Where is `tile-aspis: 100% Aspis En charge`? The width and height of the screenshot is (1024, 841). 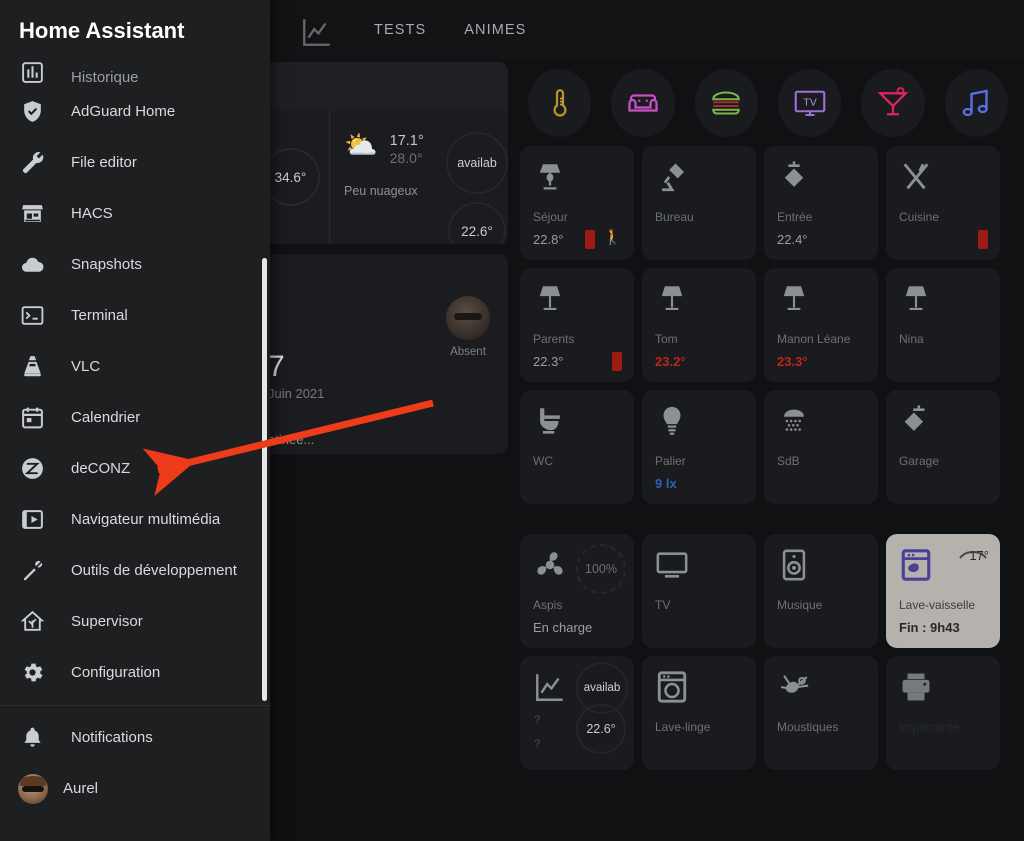
tile-aspis: 100% Aspis En charge is located at coordinates (577, 591).